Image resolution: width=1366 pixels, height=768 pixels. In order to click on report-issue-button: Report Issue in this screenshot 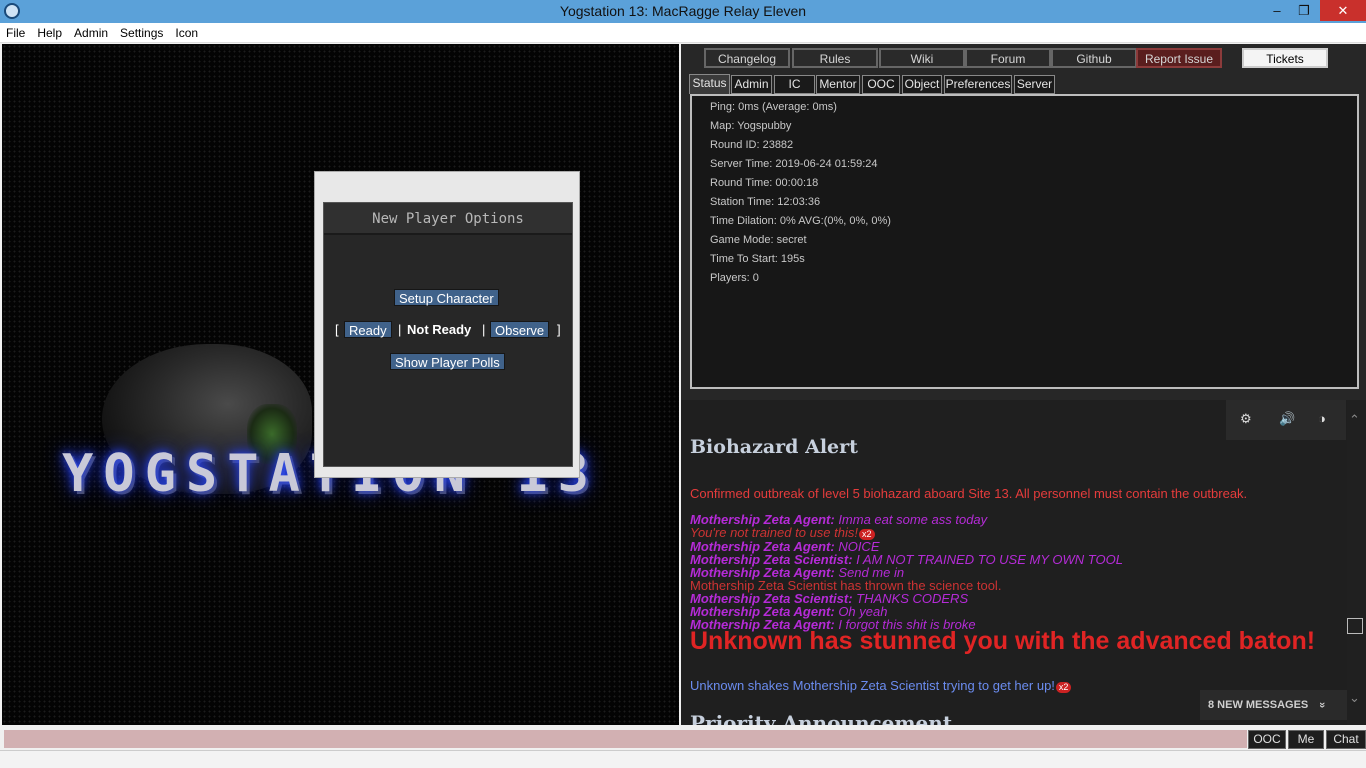, I will do `click(1179, 58)`.